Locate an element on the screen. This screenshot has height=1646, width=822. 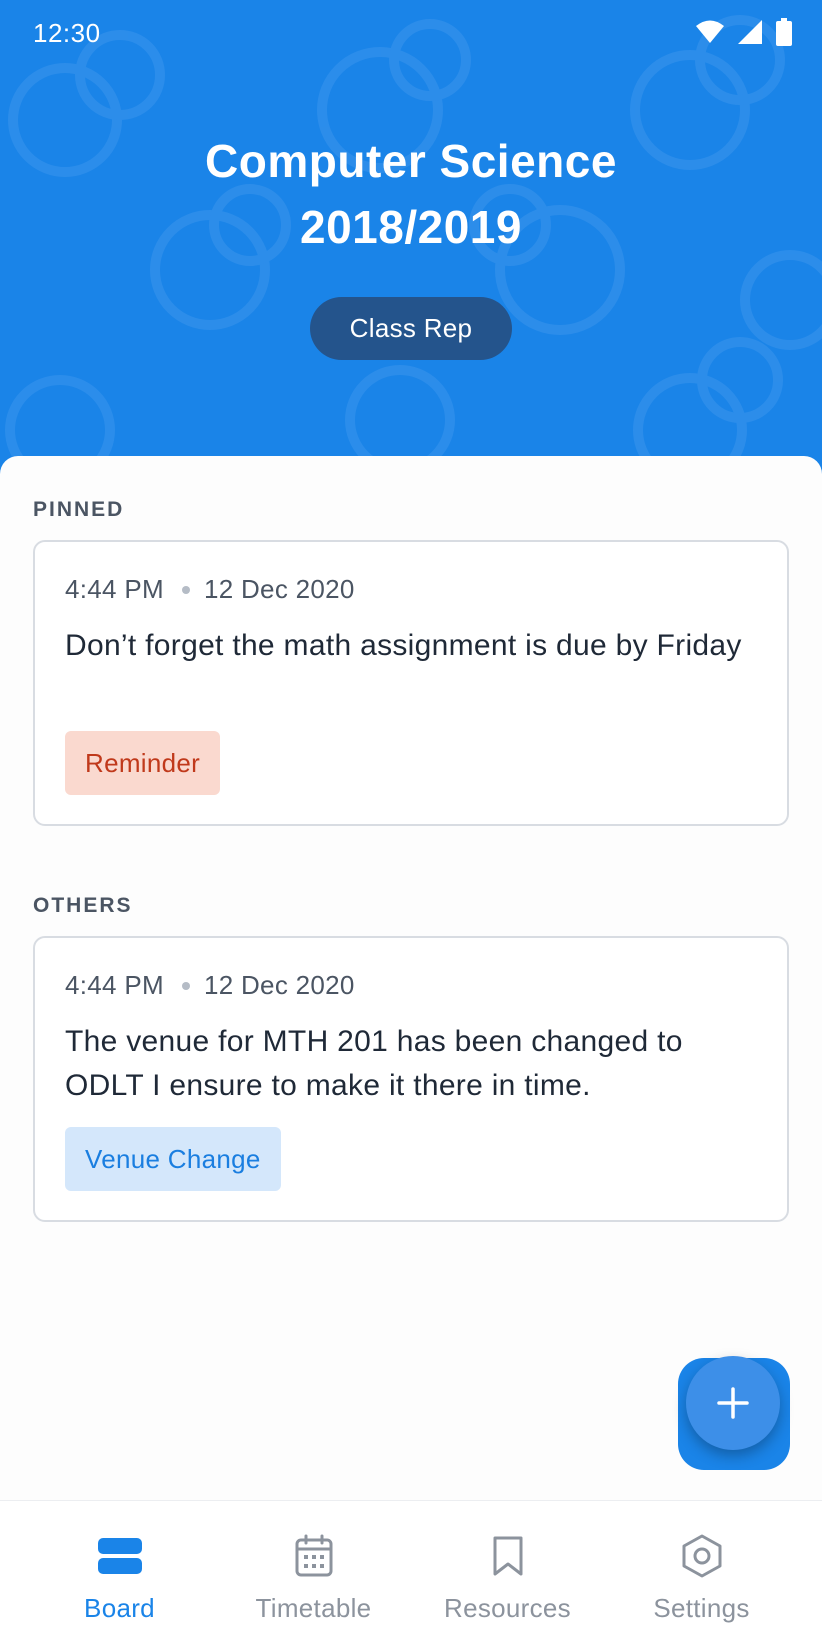
class-name: Computer Science is located at coordinates (411, 161).